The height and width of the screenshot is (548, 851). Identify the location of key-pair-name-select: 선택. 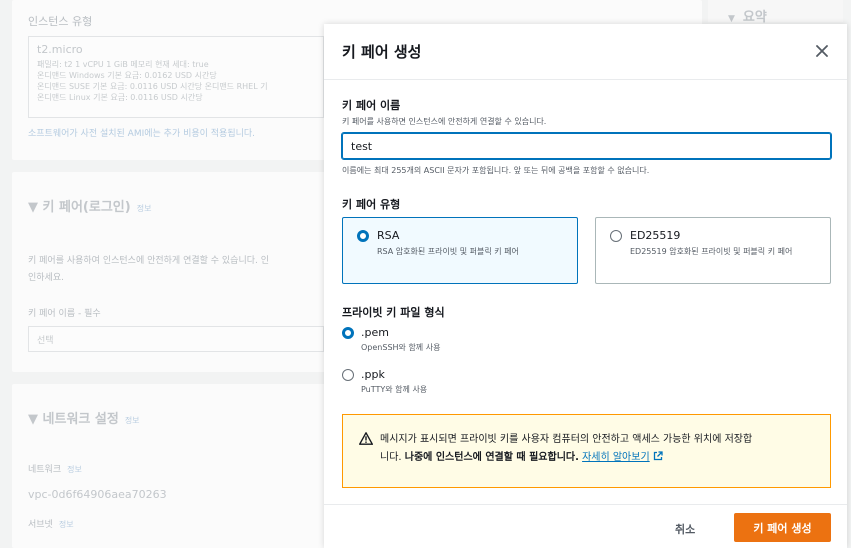
(176, 339).